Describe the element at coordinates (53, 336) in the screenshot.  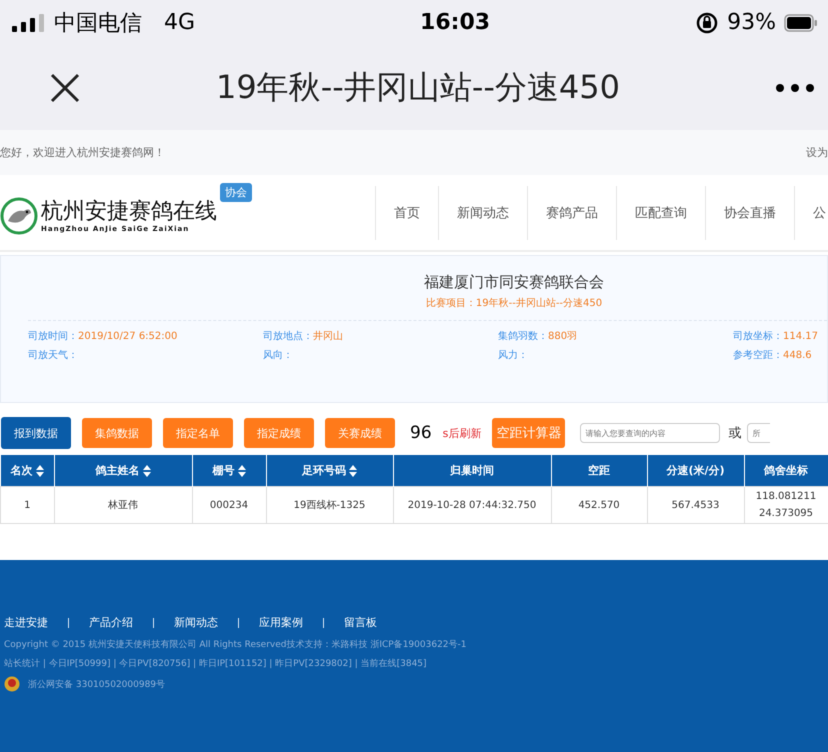
I see `field-label: 司放时间：` at that location.